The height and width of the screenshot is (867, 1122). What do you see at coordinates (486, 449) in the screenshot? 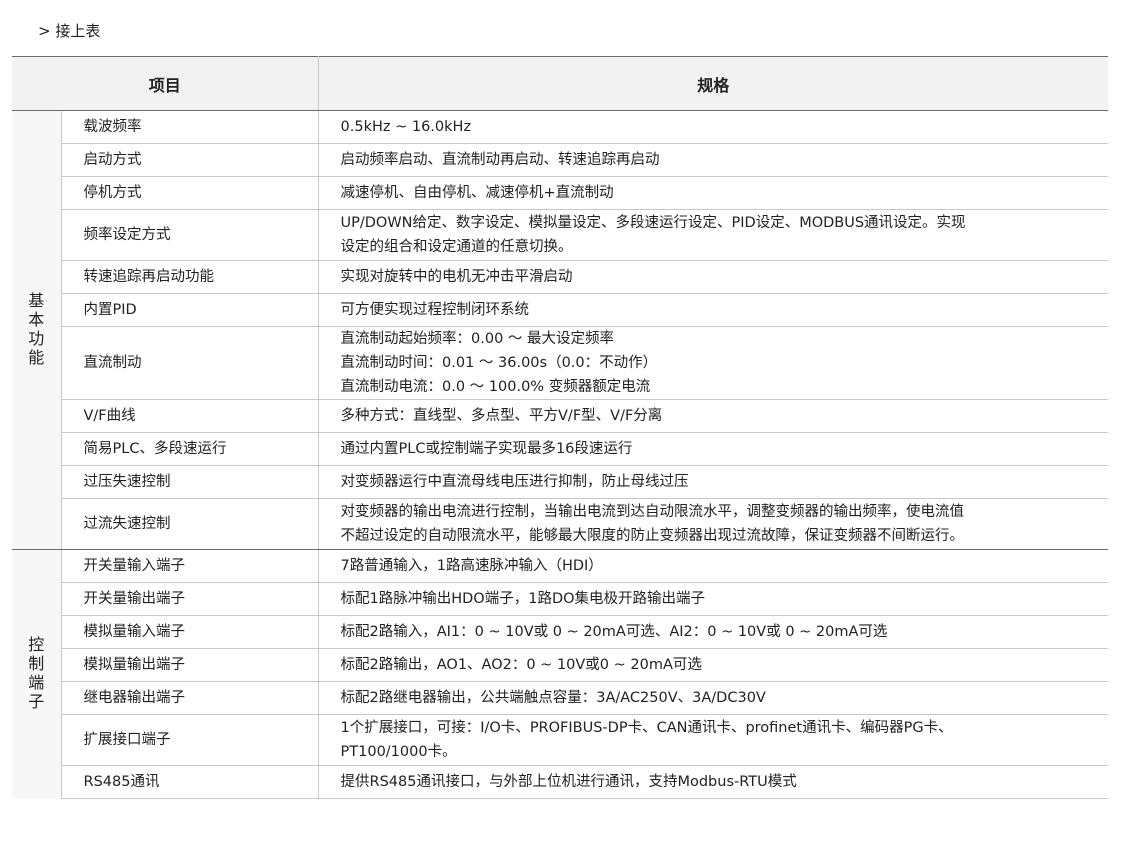
I see `spec-line: 通过内置PLC或控制端子实现最多16段速运行` at bounding box center [486, 449].